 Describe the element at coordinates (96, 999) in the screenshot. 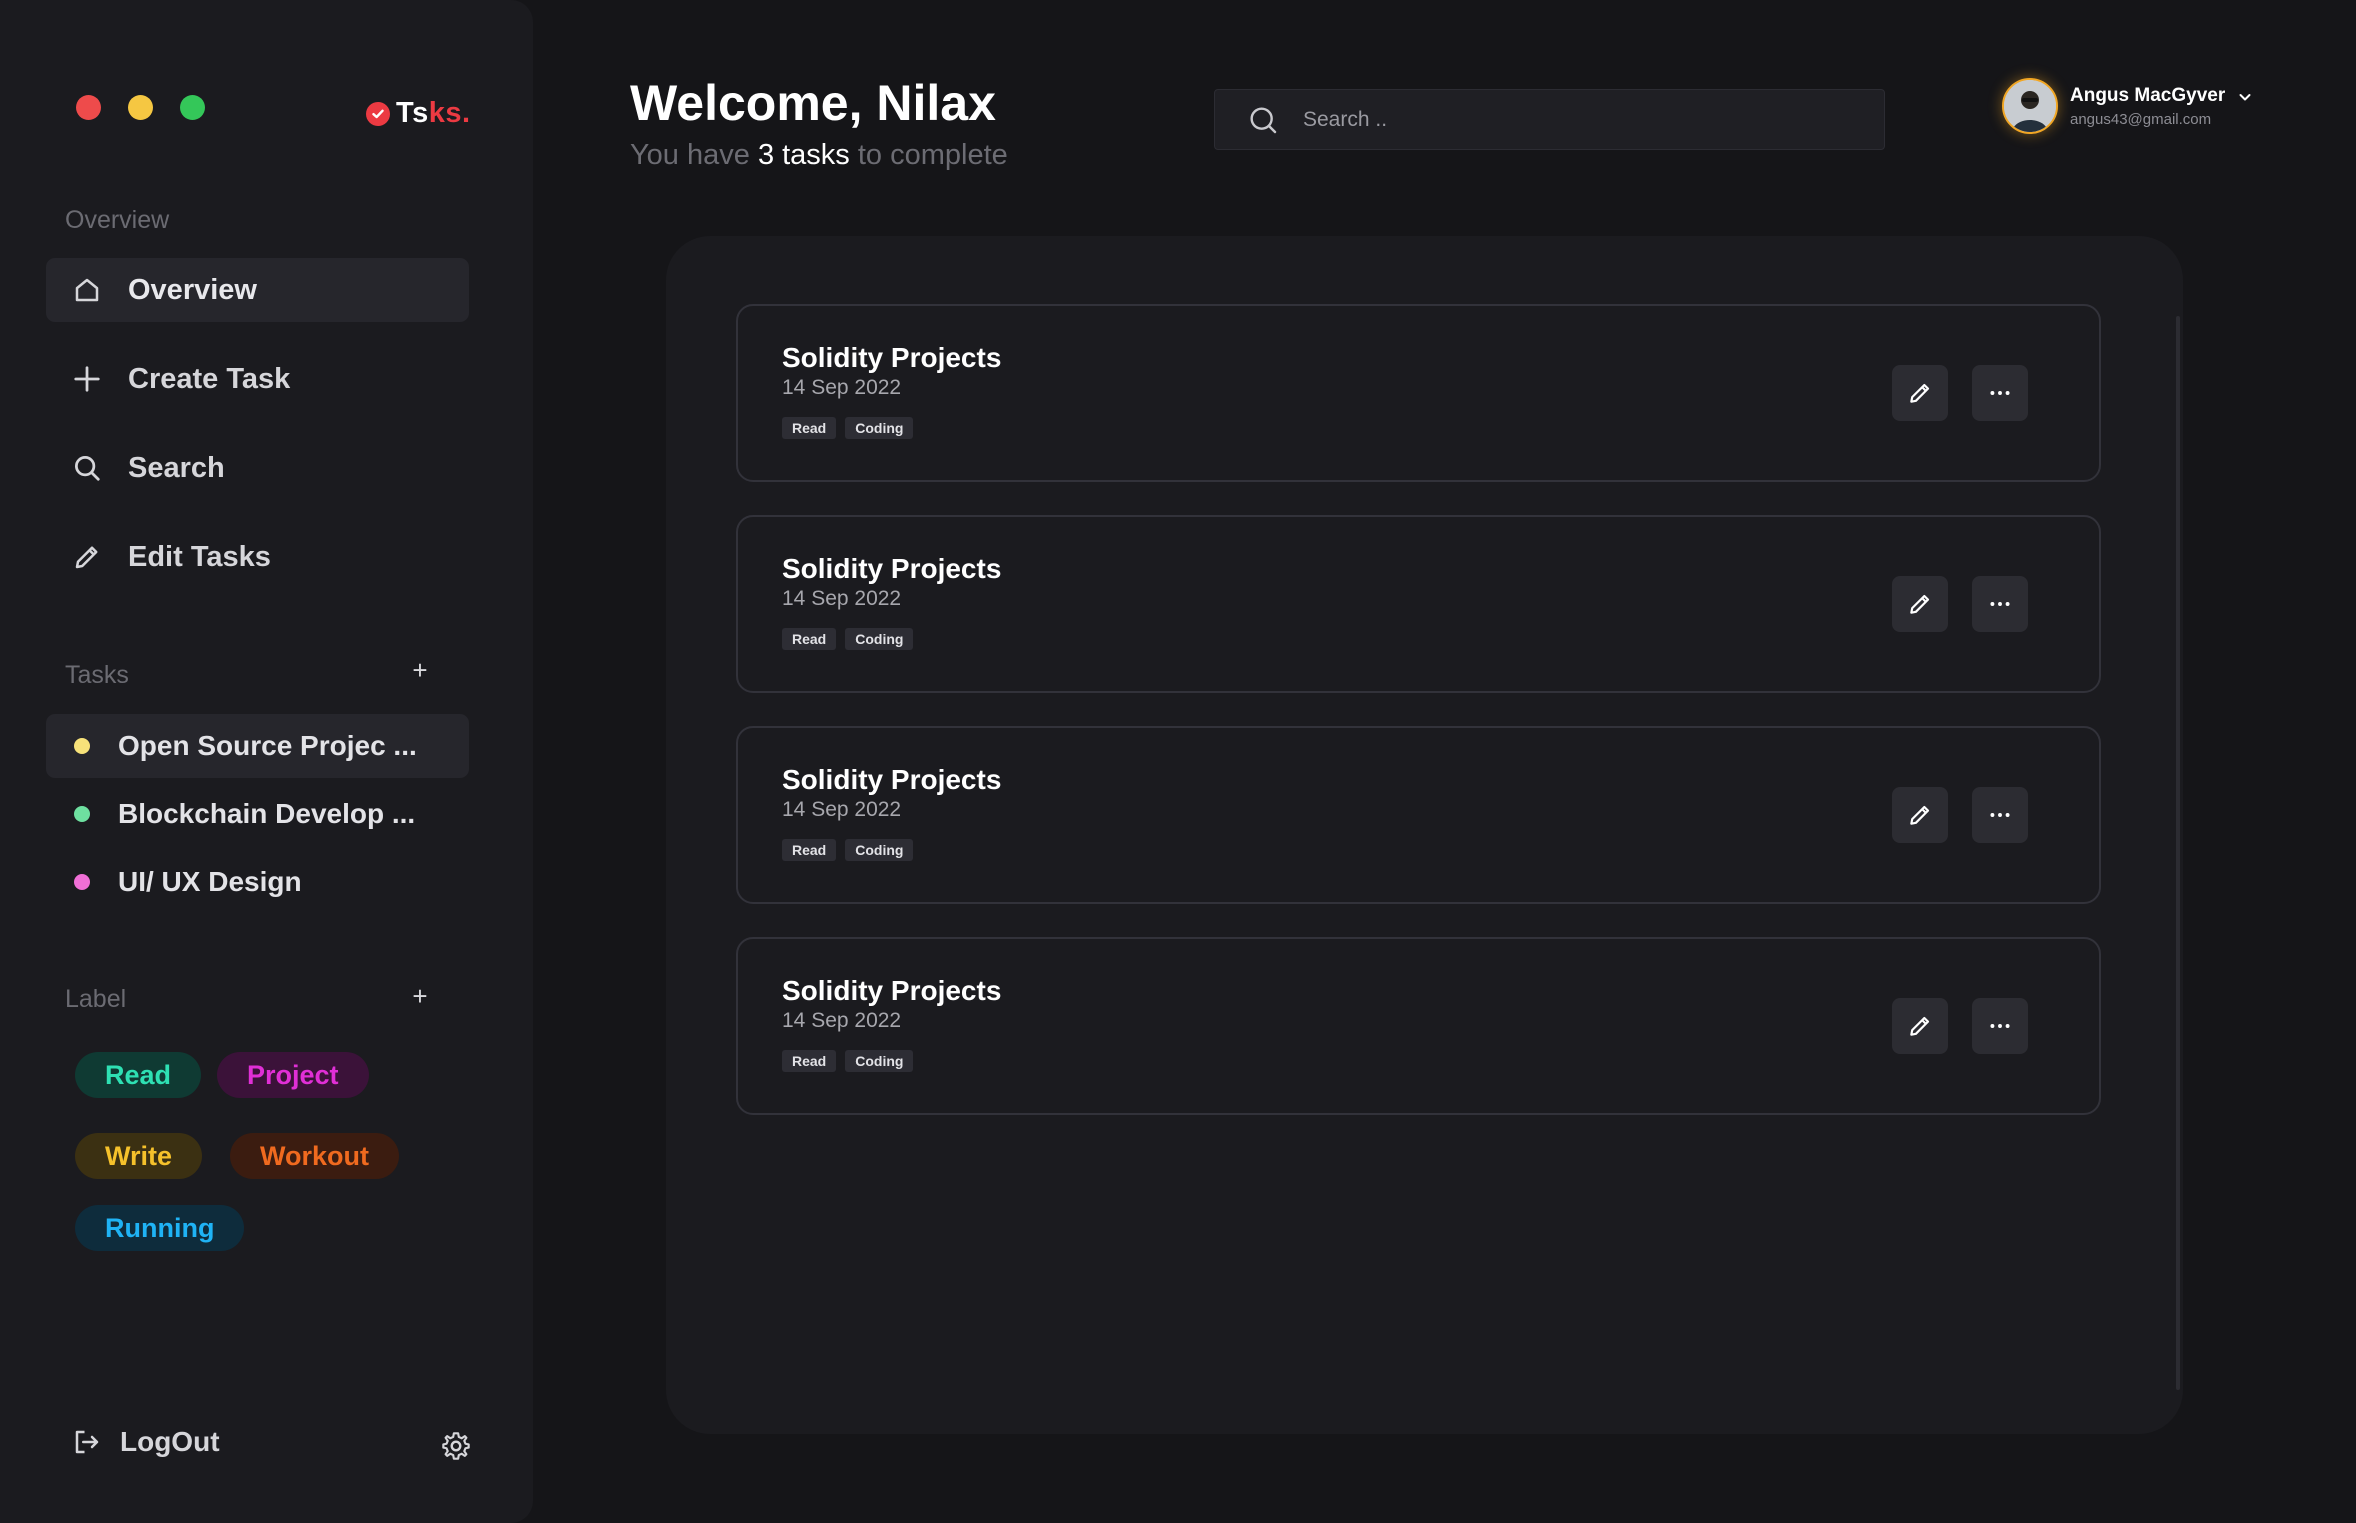

I see `label-section-title: Label` at that location.